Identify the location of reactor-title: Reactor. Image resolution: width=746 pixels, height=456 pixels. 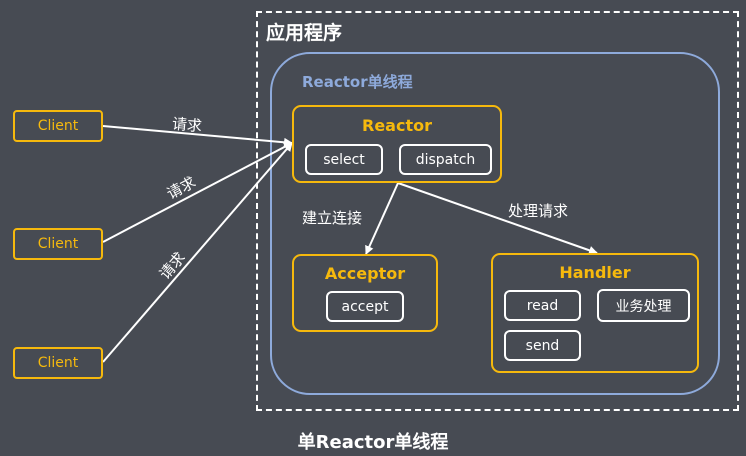
(397, 125).